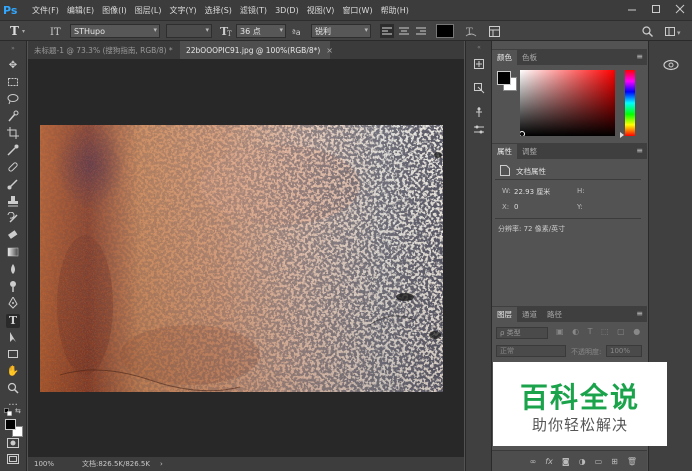  I want to click on menu-select: 选择(S), so click(218, 10).